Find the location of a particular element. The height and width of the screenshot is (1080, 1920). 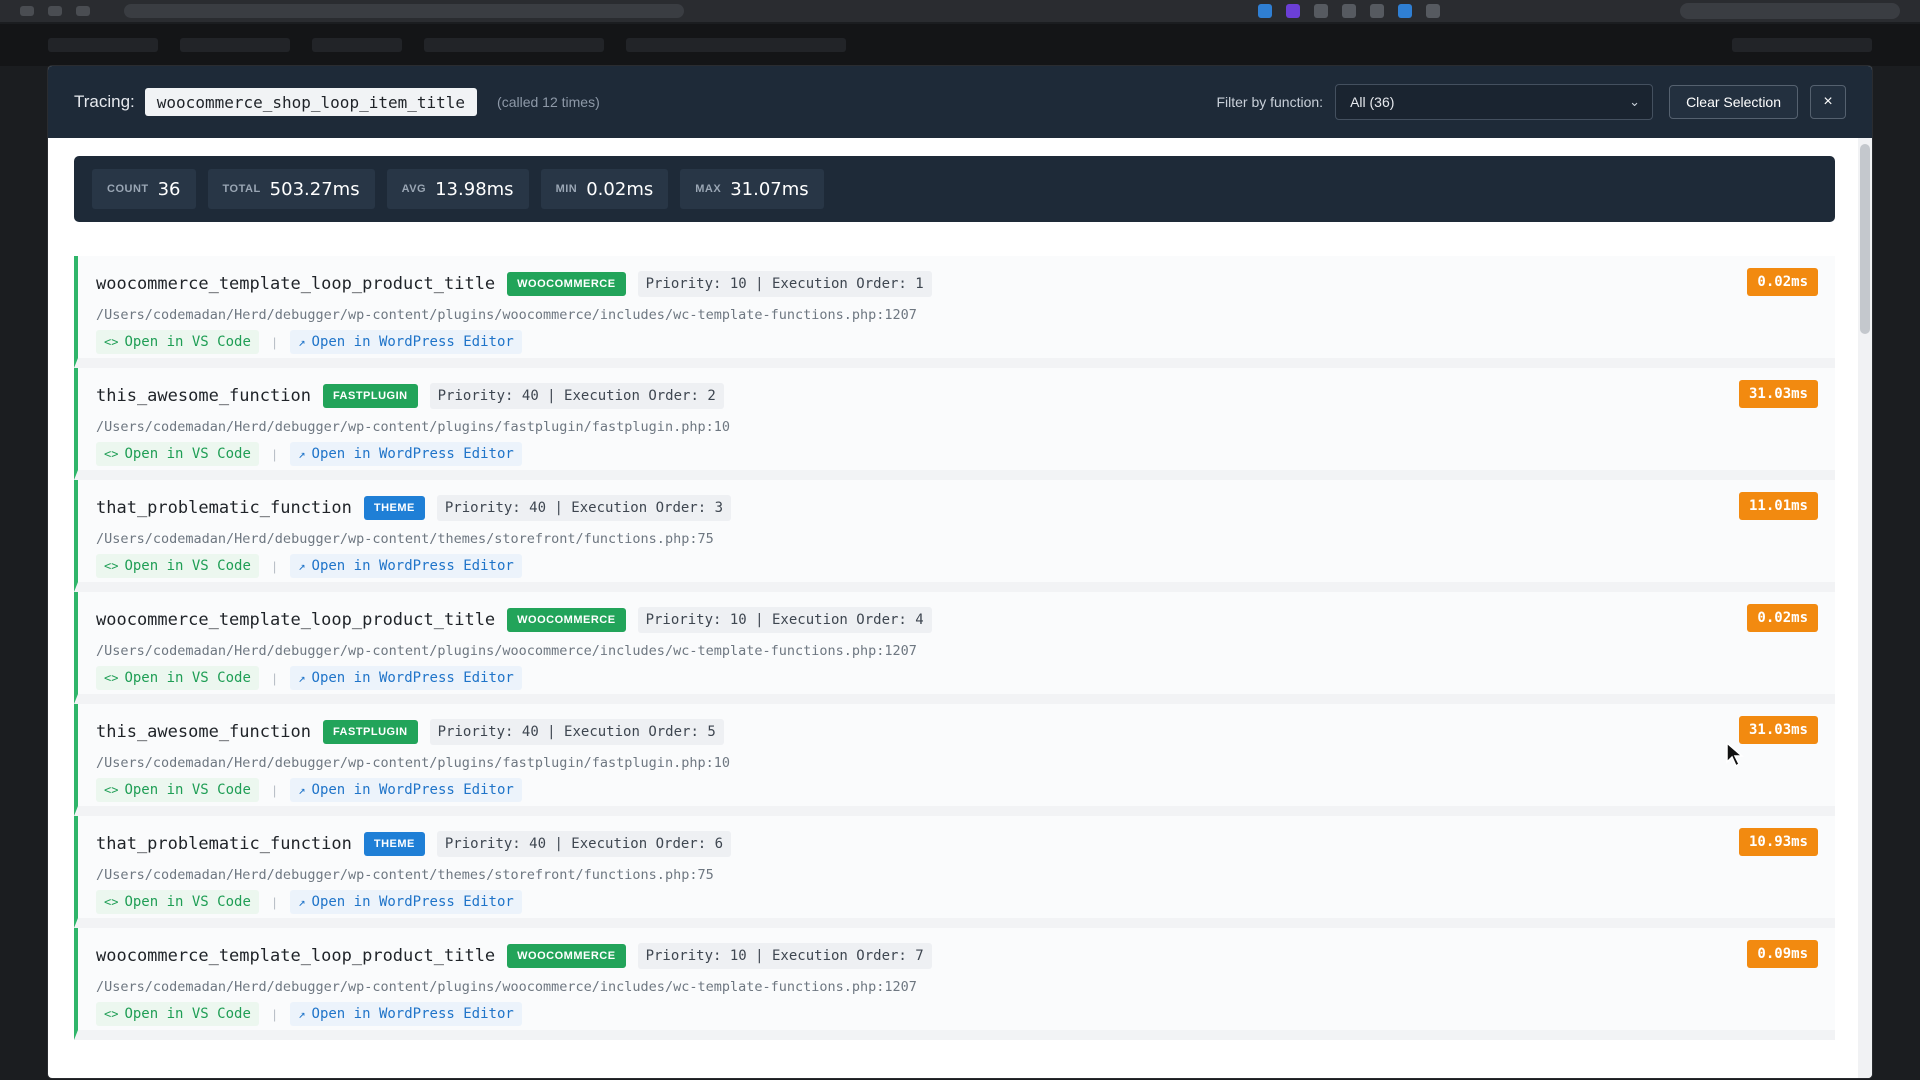

stat-label: AVG is located at coordinates (414, 189).